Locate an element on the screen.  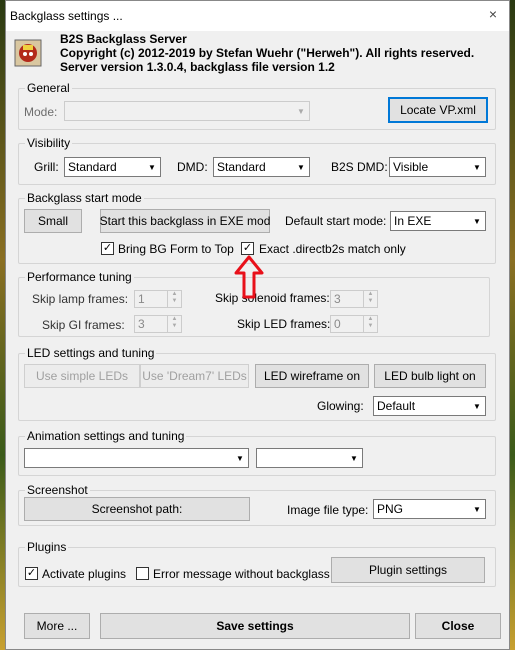
title-bar: Backglass settings ... × is located at coordinates (257, 16).